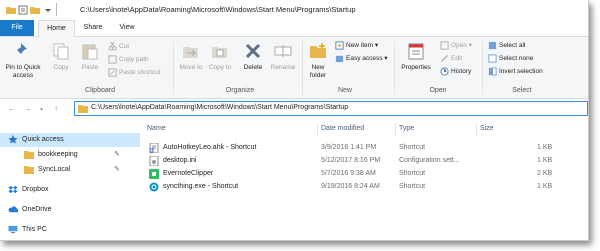  Describe the element at coordinates (70, 140) in the screenshot. I see `nav-item-quick-access: Quick access` at that location.